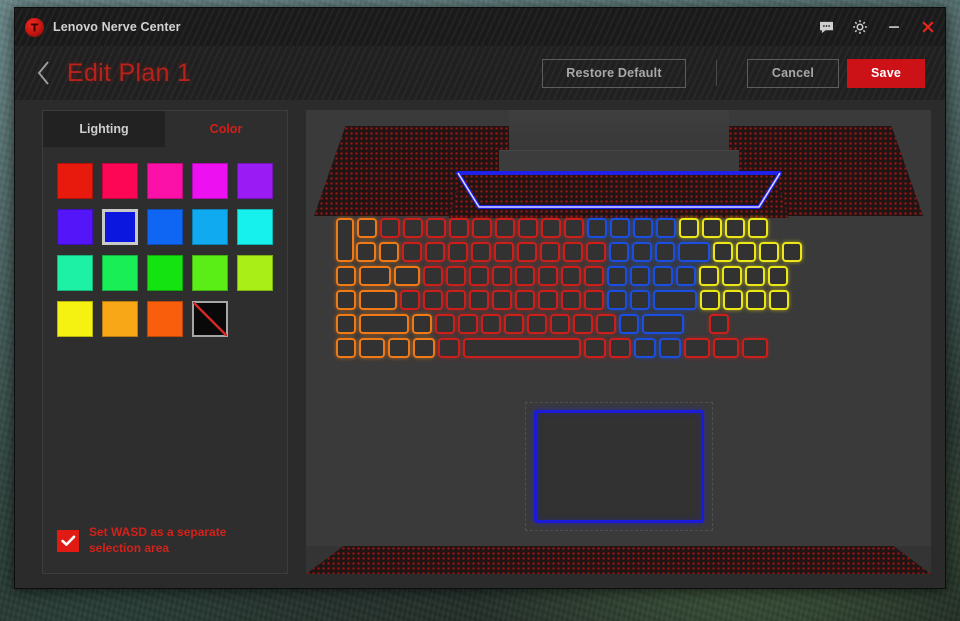 This screenshot has height=621, width=960. Describe the element at coordinates (826, 27) in the screenshot. I see `feedback-icon` at that location.